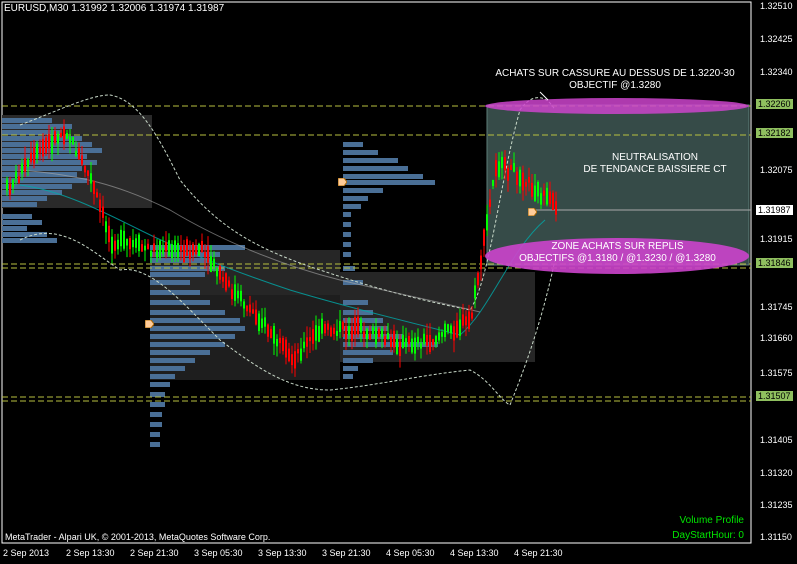 This screenshot has height=564, width=797. What do you see at coordinates (655, 164) in the screenshot?
I see `neutral-annotation: NEUTRALISATION DE TENDANCE BAISSIERE CT` at bounding box center [655, 164].